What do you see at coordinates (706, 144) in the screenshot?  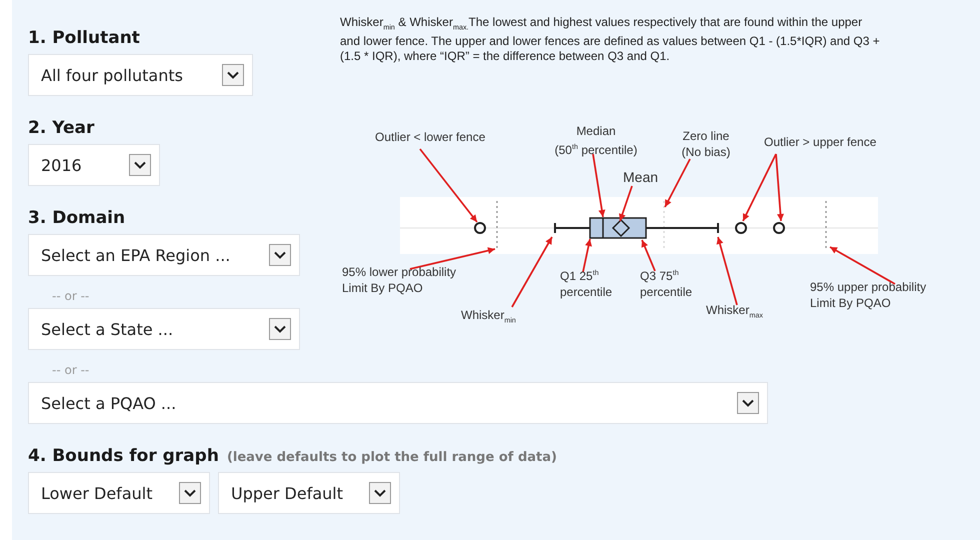 I see `callout-label: Zero line (No bias)` at bounding box center [706, 144].